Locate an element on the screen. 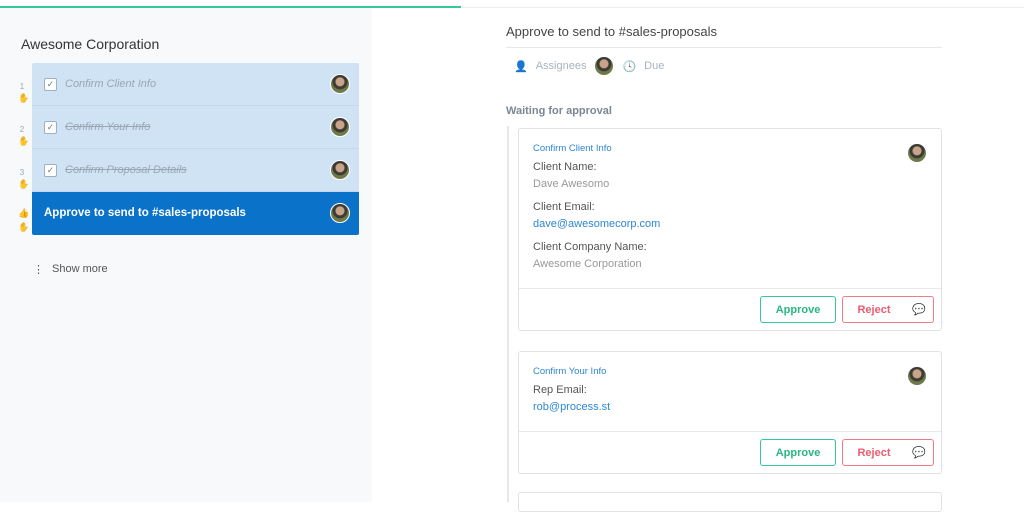 This screenshot has height=512, width=1024. step-item-active: Approve to send to #sales-proposals is located at coordinates (195, 213).